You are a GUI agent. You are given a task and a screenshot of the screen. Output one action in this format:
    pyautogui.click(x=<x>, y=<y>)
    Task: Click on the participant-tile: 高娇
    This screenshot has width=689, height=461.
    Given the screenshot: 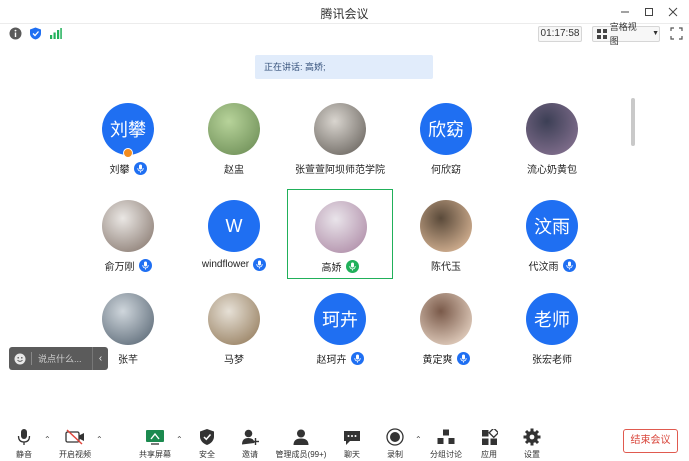 What is the action you would take?
    pyautogui.click(x=340, y=234)
    